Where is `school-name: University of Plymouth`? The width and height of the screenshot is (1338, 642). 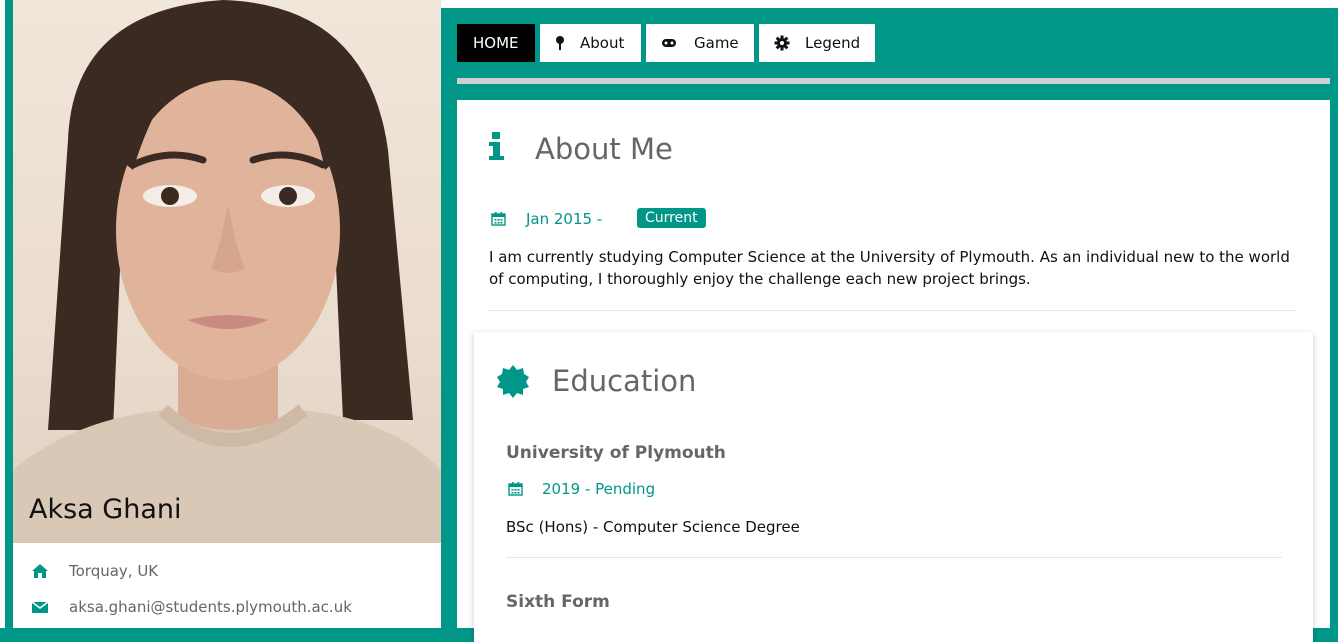 school-name: University of Plymouth is located at coordinates (616, 453).